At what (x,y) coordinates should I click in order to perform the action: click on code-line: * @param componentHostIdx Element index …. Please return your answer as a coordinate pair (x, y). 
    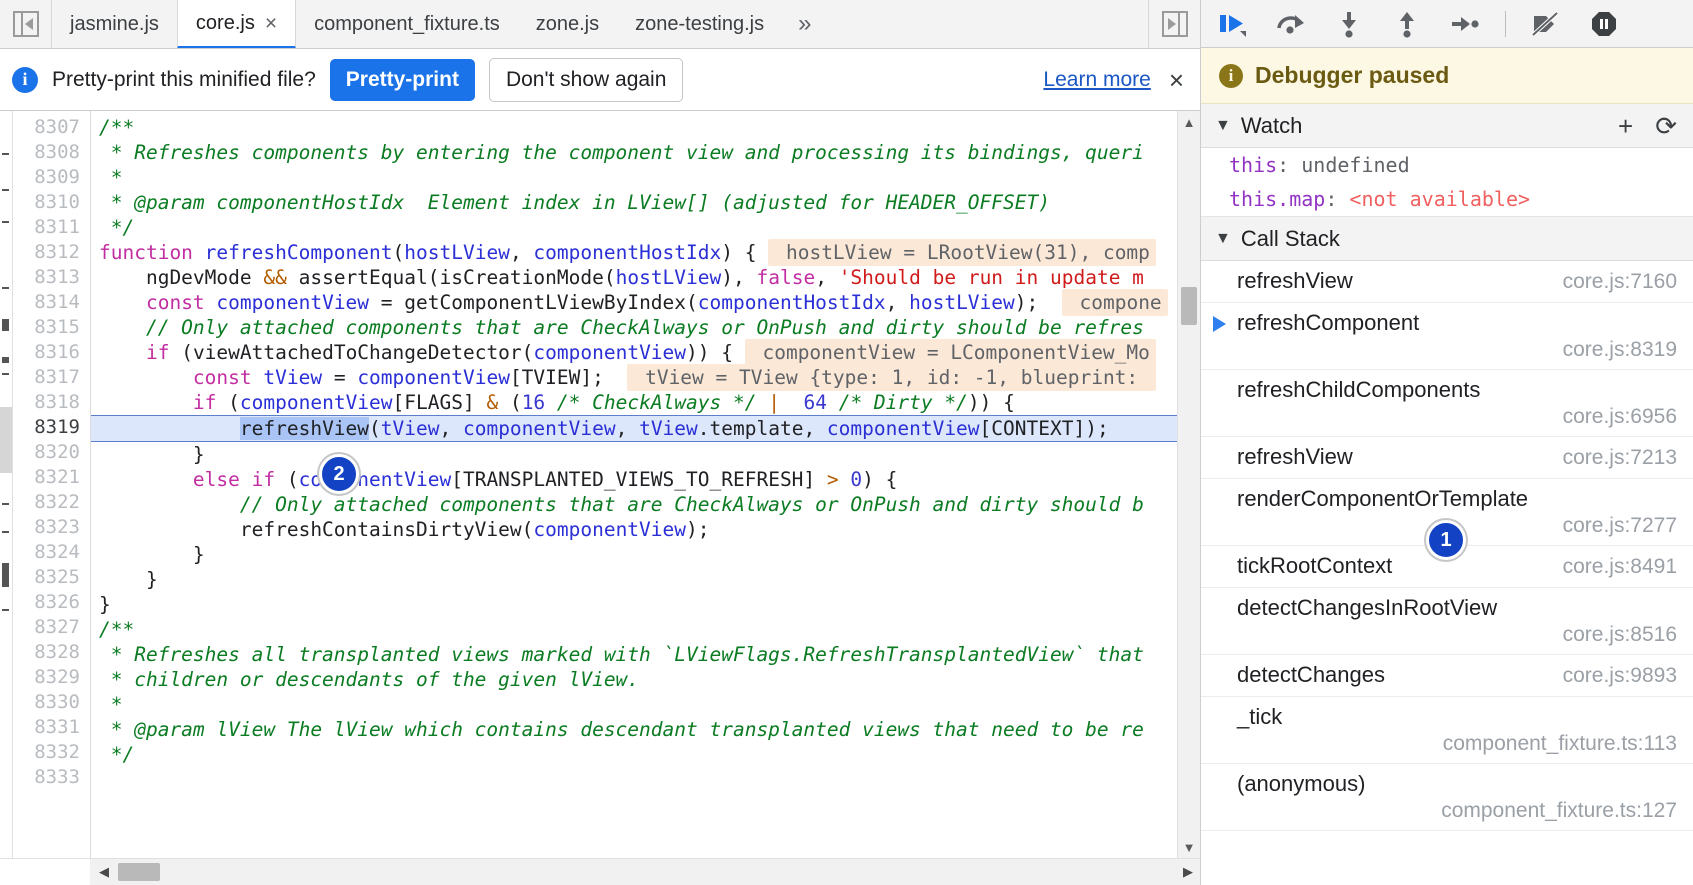
    Looking at the image, I should click on (634, 202).